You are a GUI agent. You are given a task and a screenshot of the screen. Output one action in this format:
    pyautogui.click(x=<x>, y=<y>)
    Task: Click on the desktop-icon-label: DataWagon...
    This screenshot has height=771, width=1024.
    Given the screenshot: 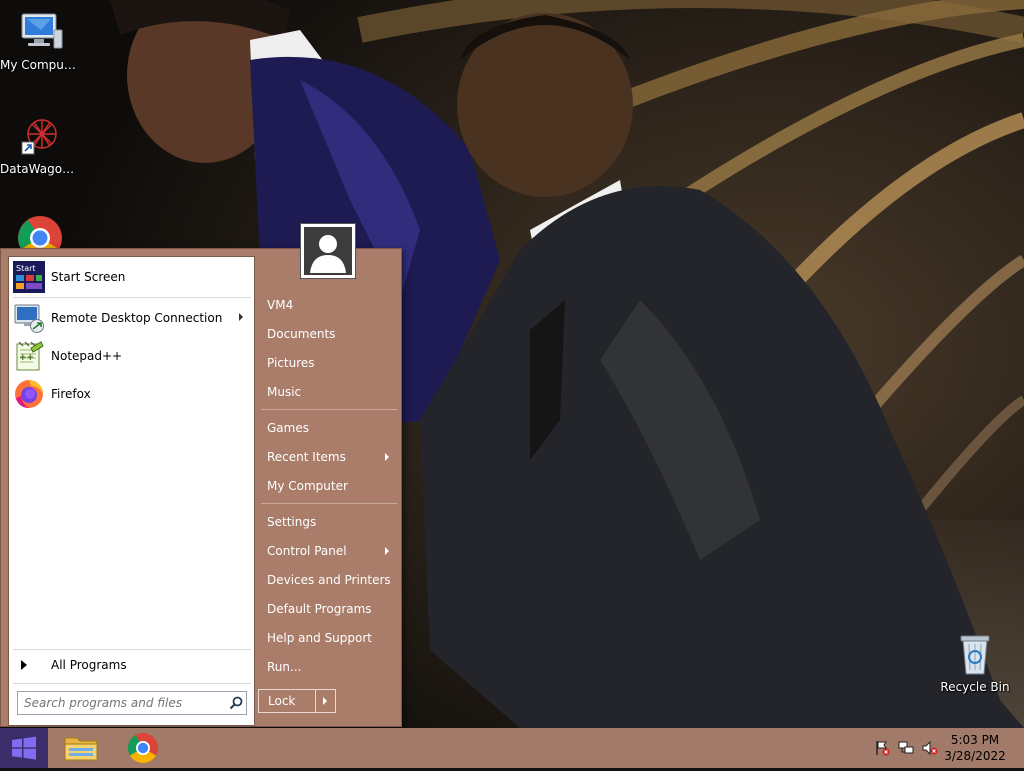 What is the action you would take?
    pyautogui.click(x=40, y=169)
    